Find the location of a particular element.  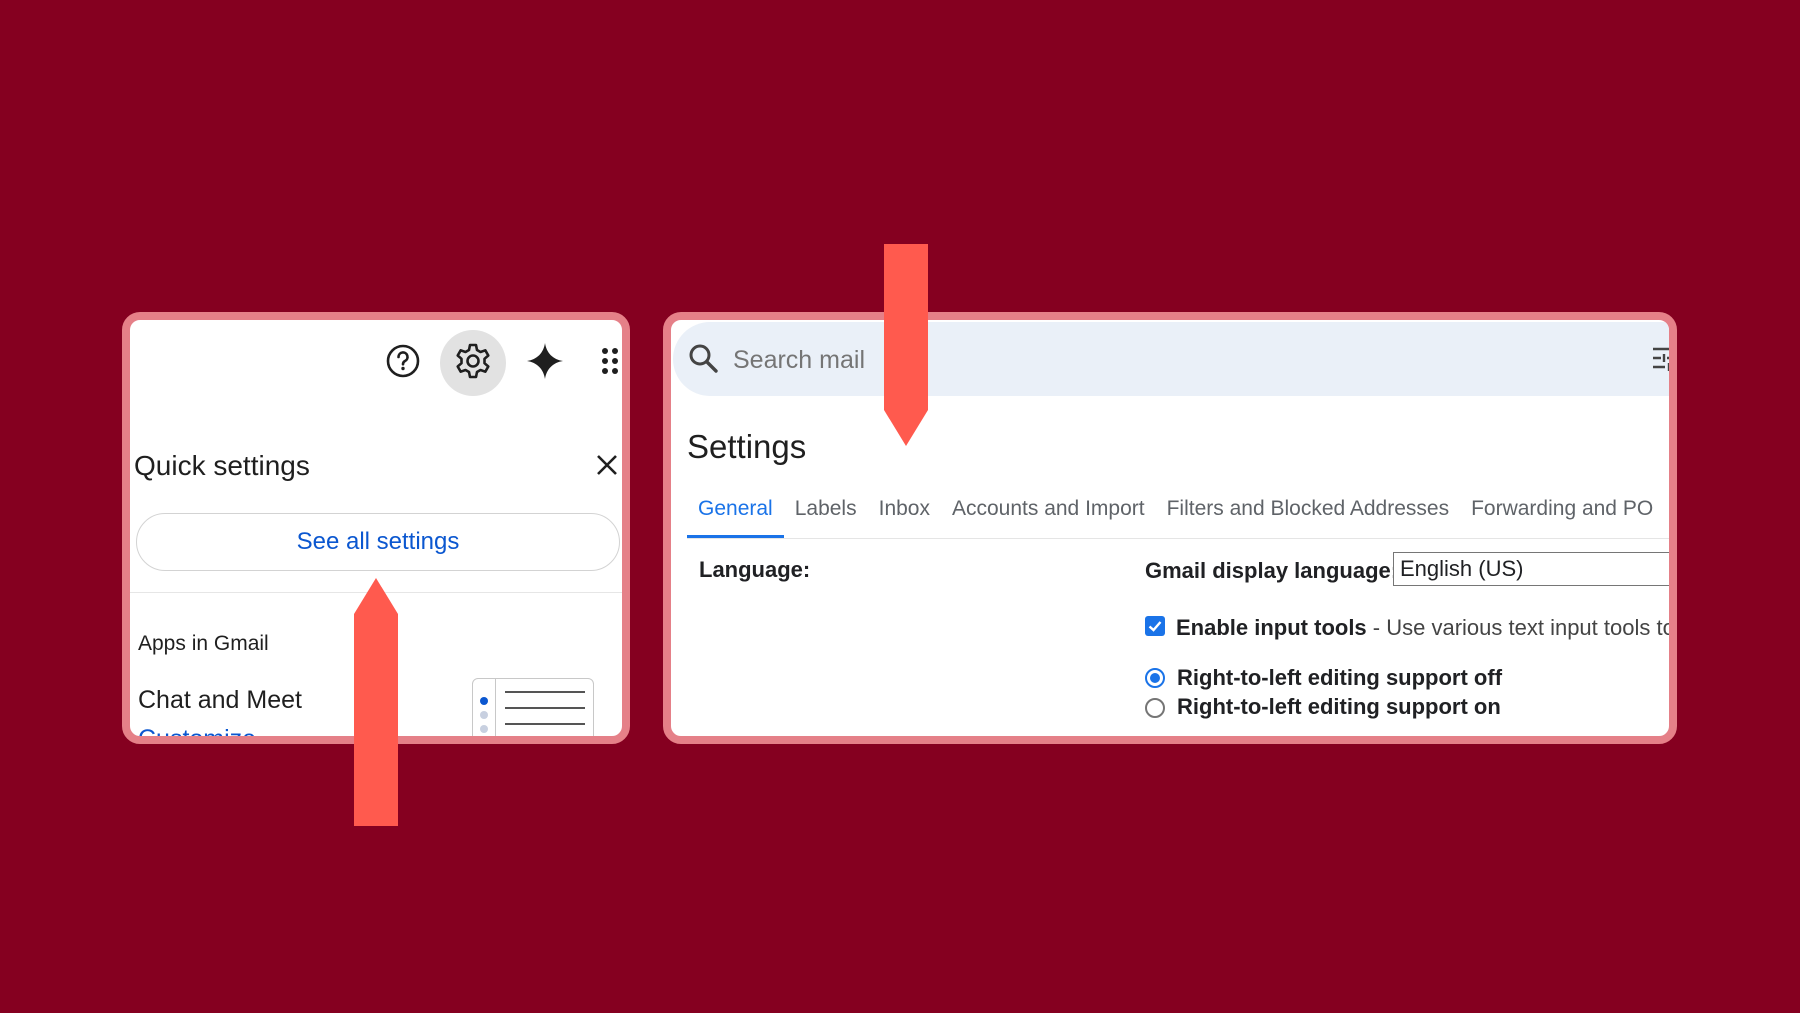

customize-link: Customize is located at coordinates (197, 730).